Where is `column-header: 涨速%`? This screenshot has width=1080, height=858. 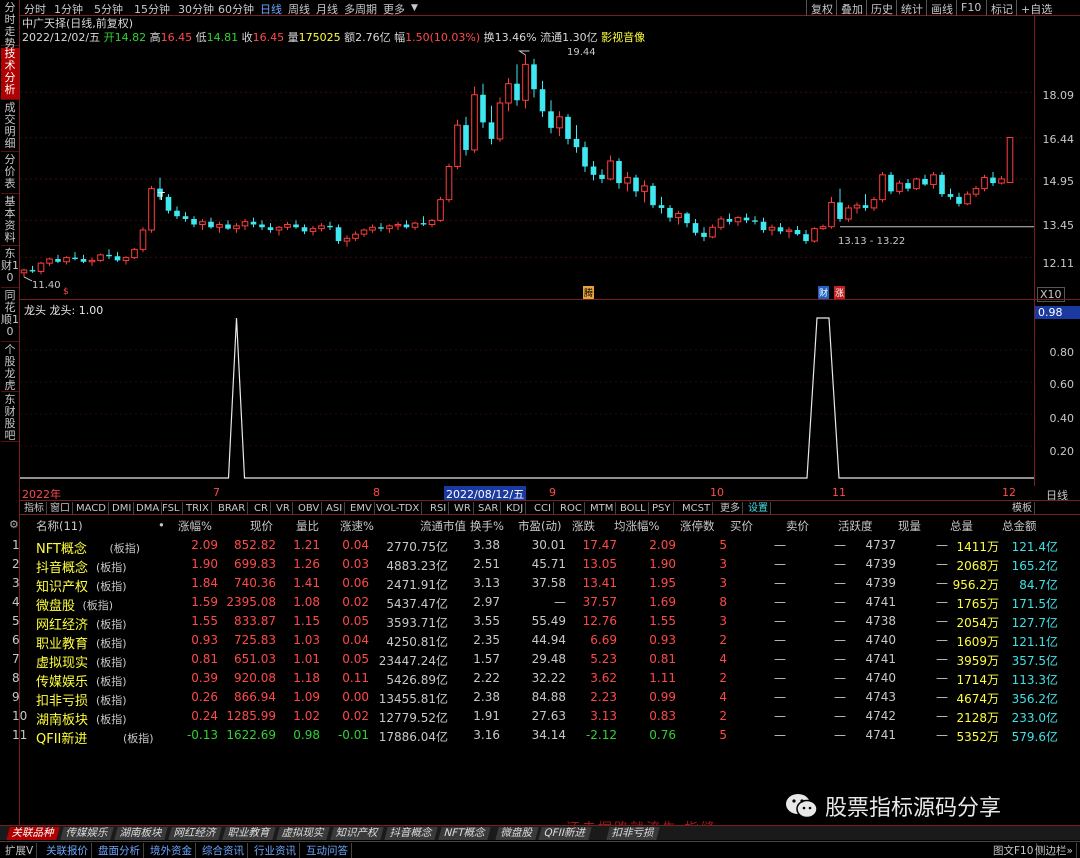 column-header: 涨速% is located at coordinates (357, 526).